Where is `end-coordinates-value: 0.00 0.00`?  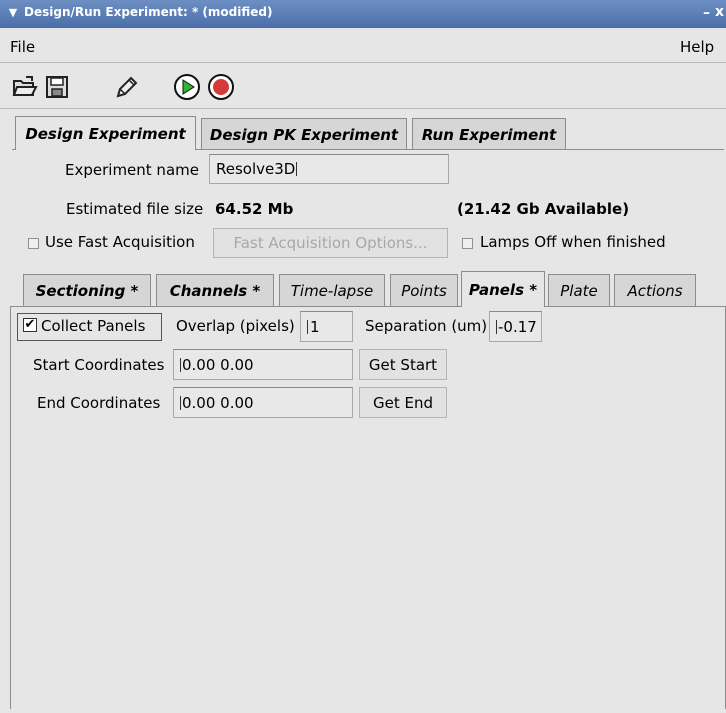
end-coordinates-value: 0.00 0.00 is located at coordinates (218, 402).